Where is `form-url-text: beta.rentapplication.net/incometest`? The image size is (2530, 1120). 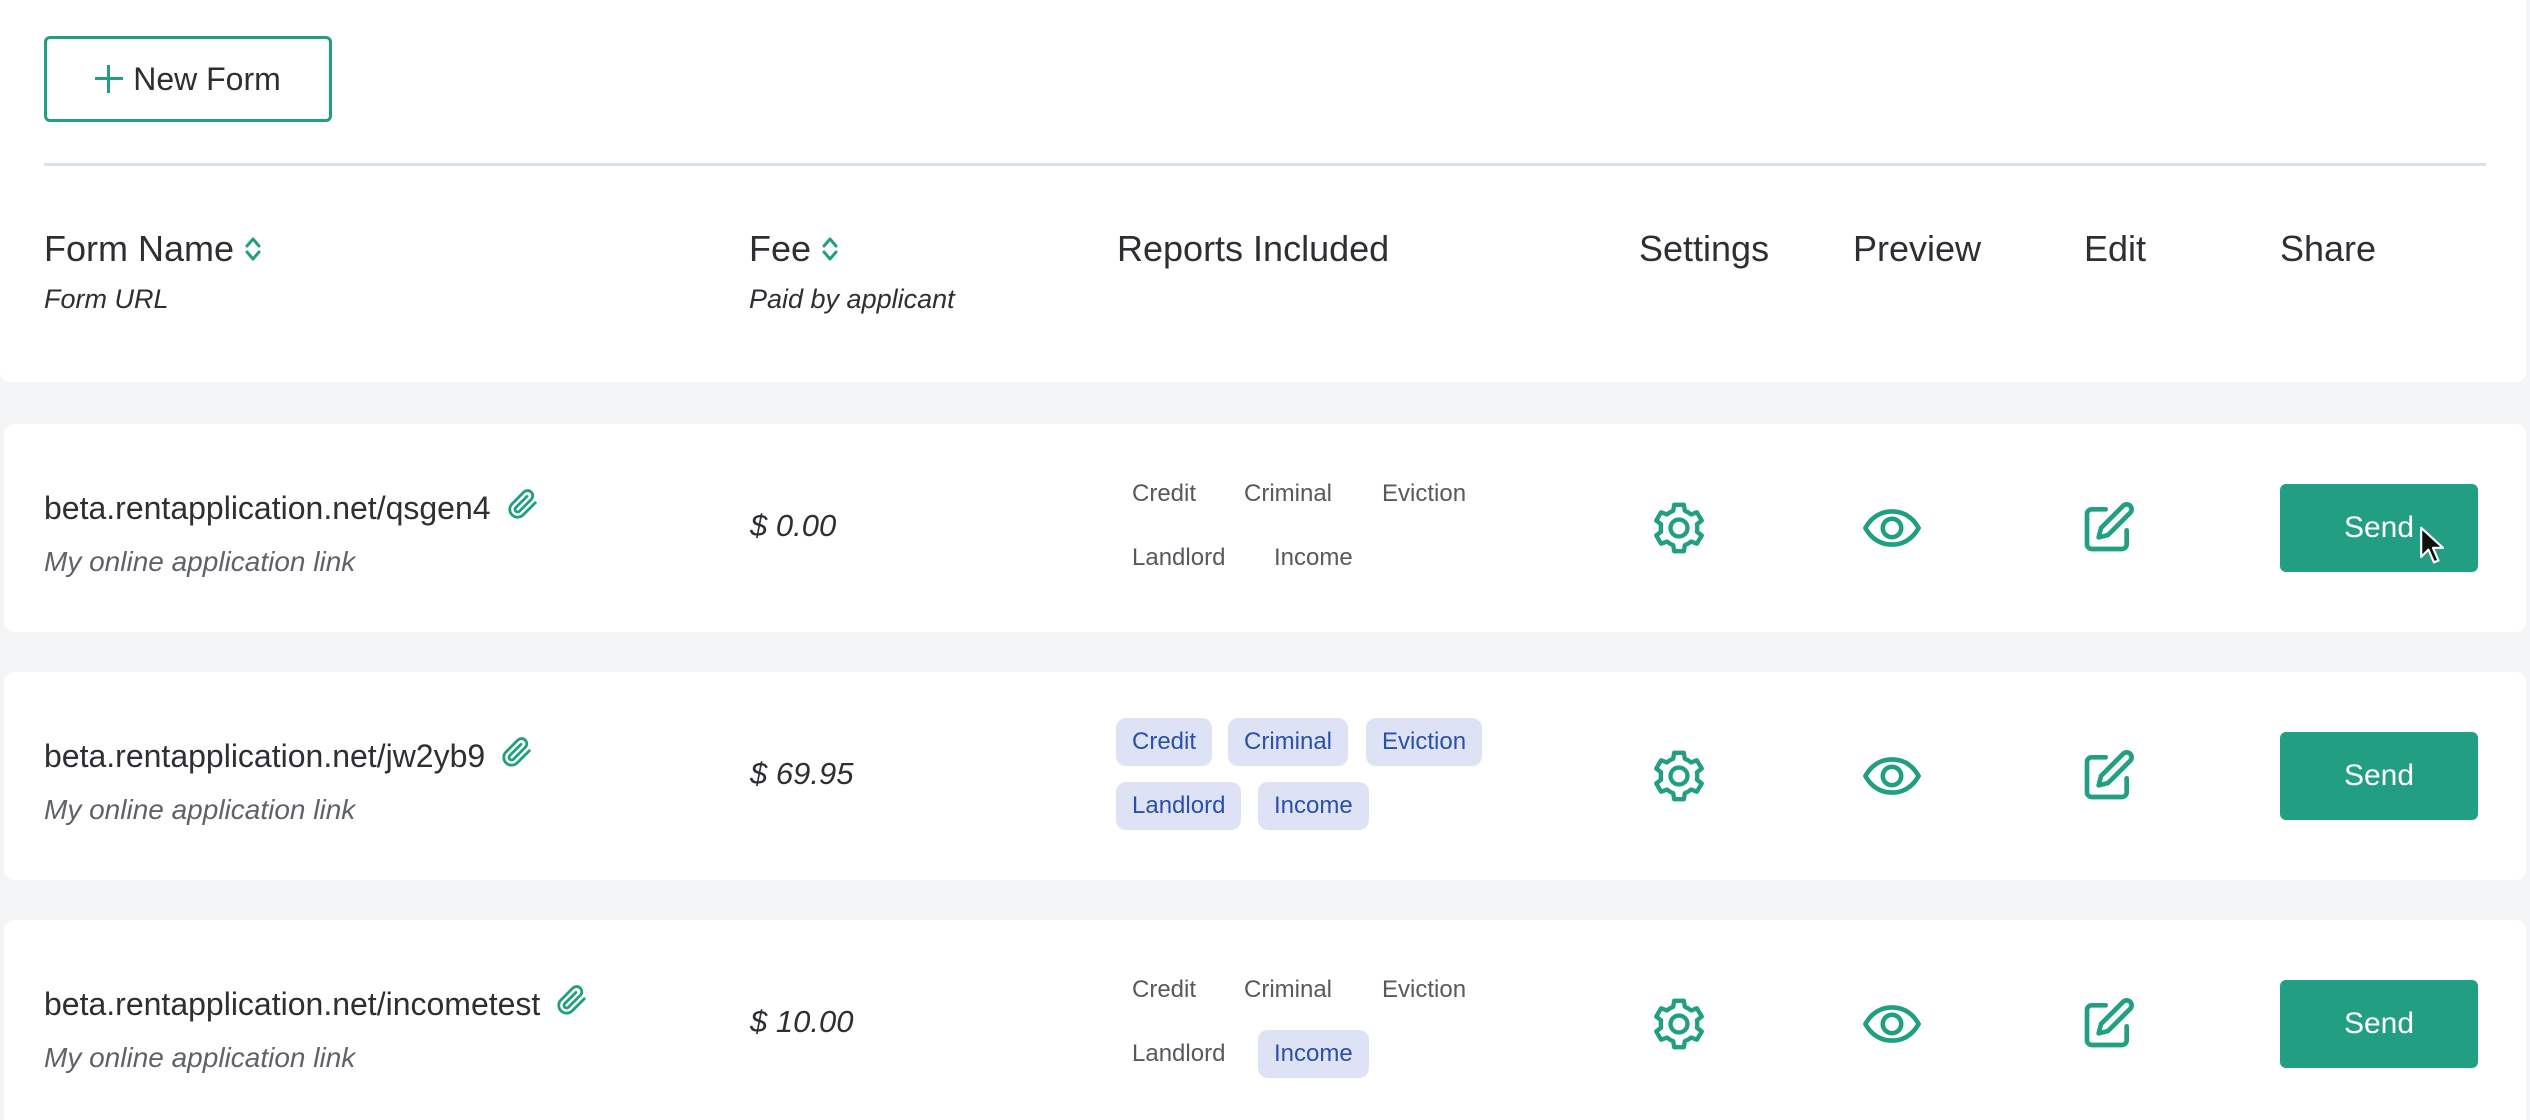
form-url-text: beta.rentapplication.net/incometest is located at coordinates (292, 1003).